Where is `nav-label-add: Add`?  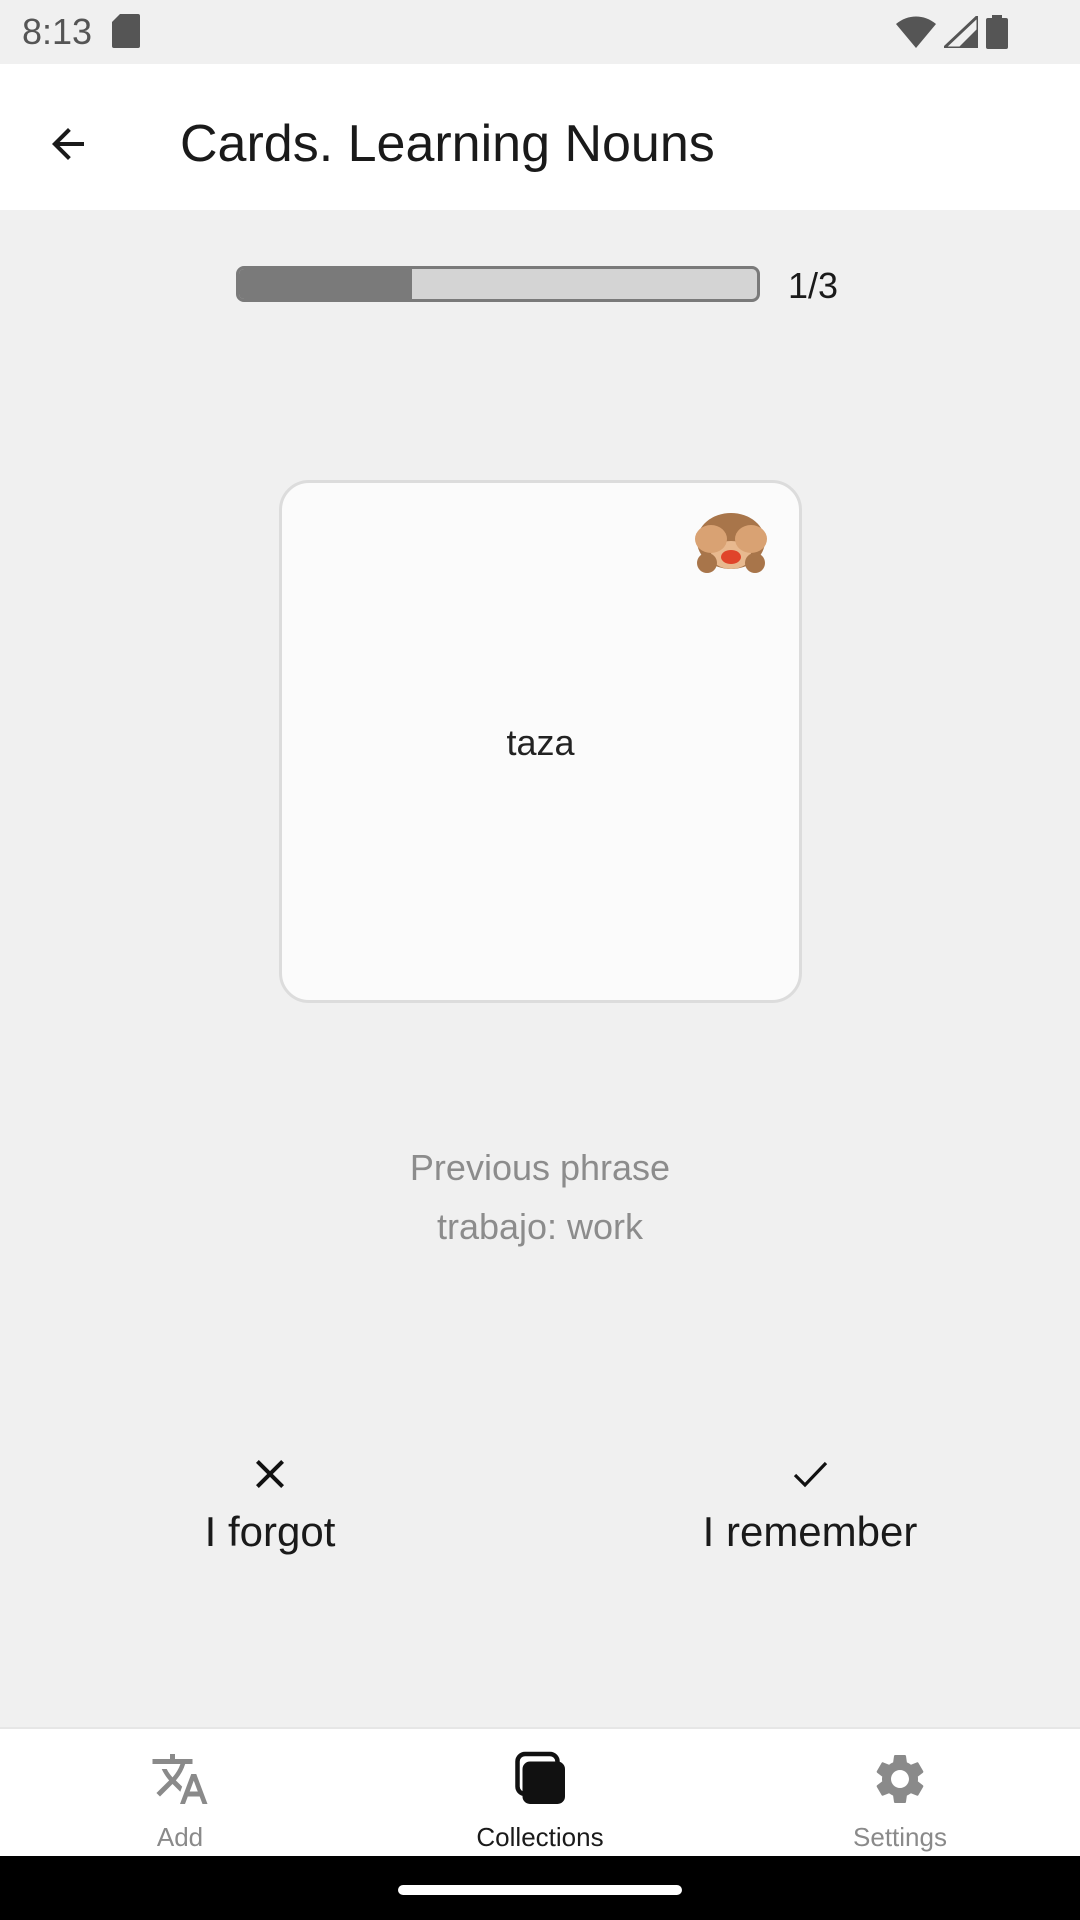 nav-label-add: Add is located at coordinates (180, 1837).